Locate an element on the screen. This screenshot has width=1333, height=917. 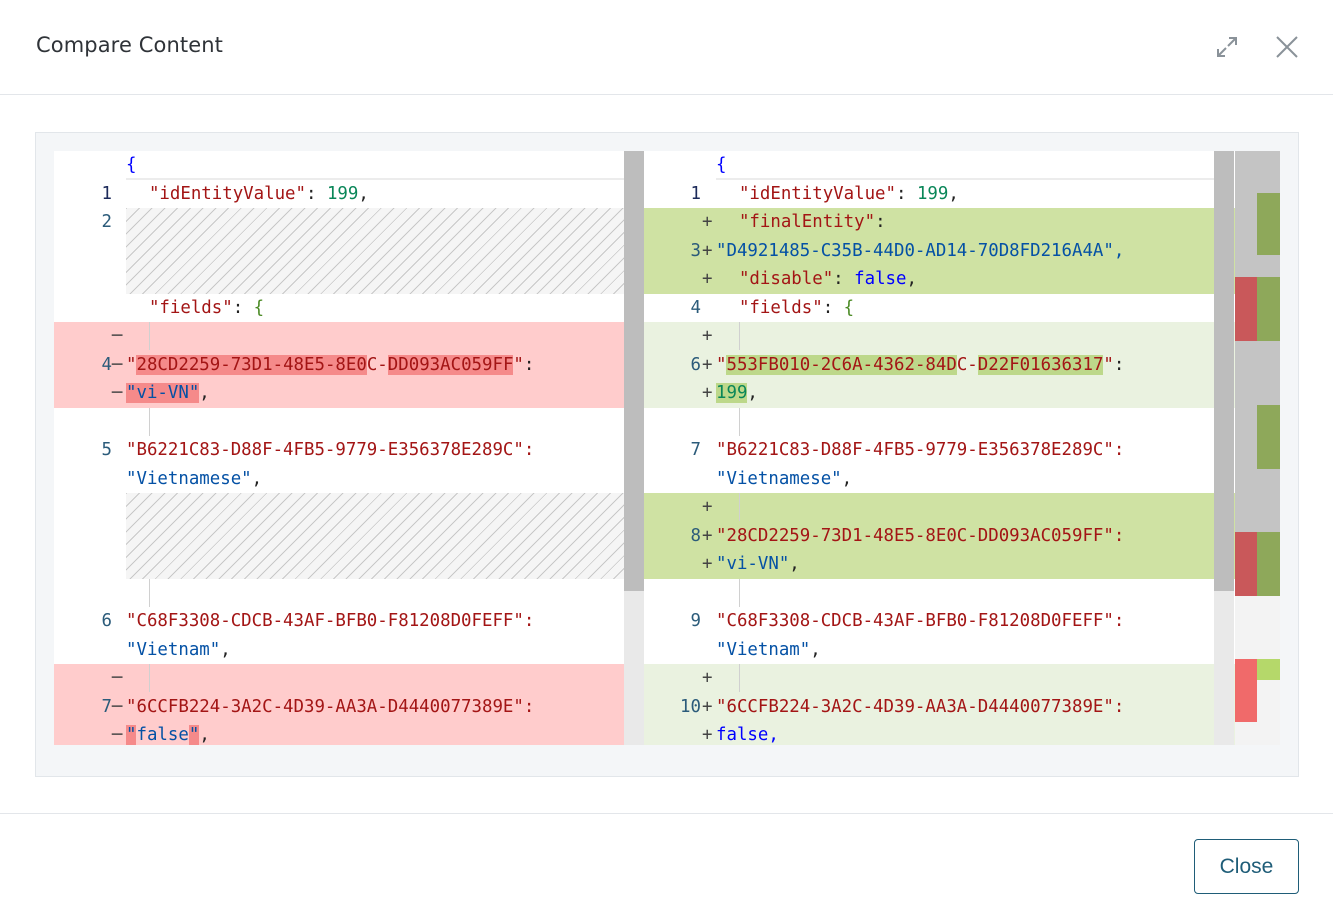
dialog-header: Compare Content is located at coordinates (666, 47).